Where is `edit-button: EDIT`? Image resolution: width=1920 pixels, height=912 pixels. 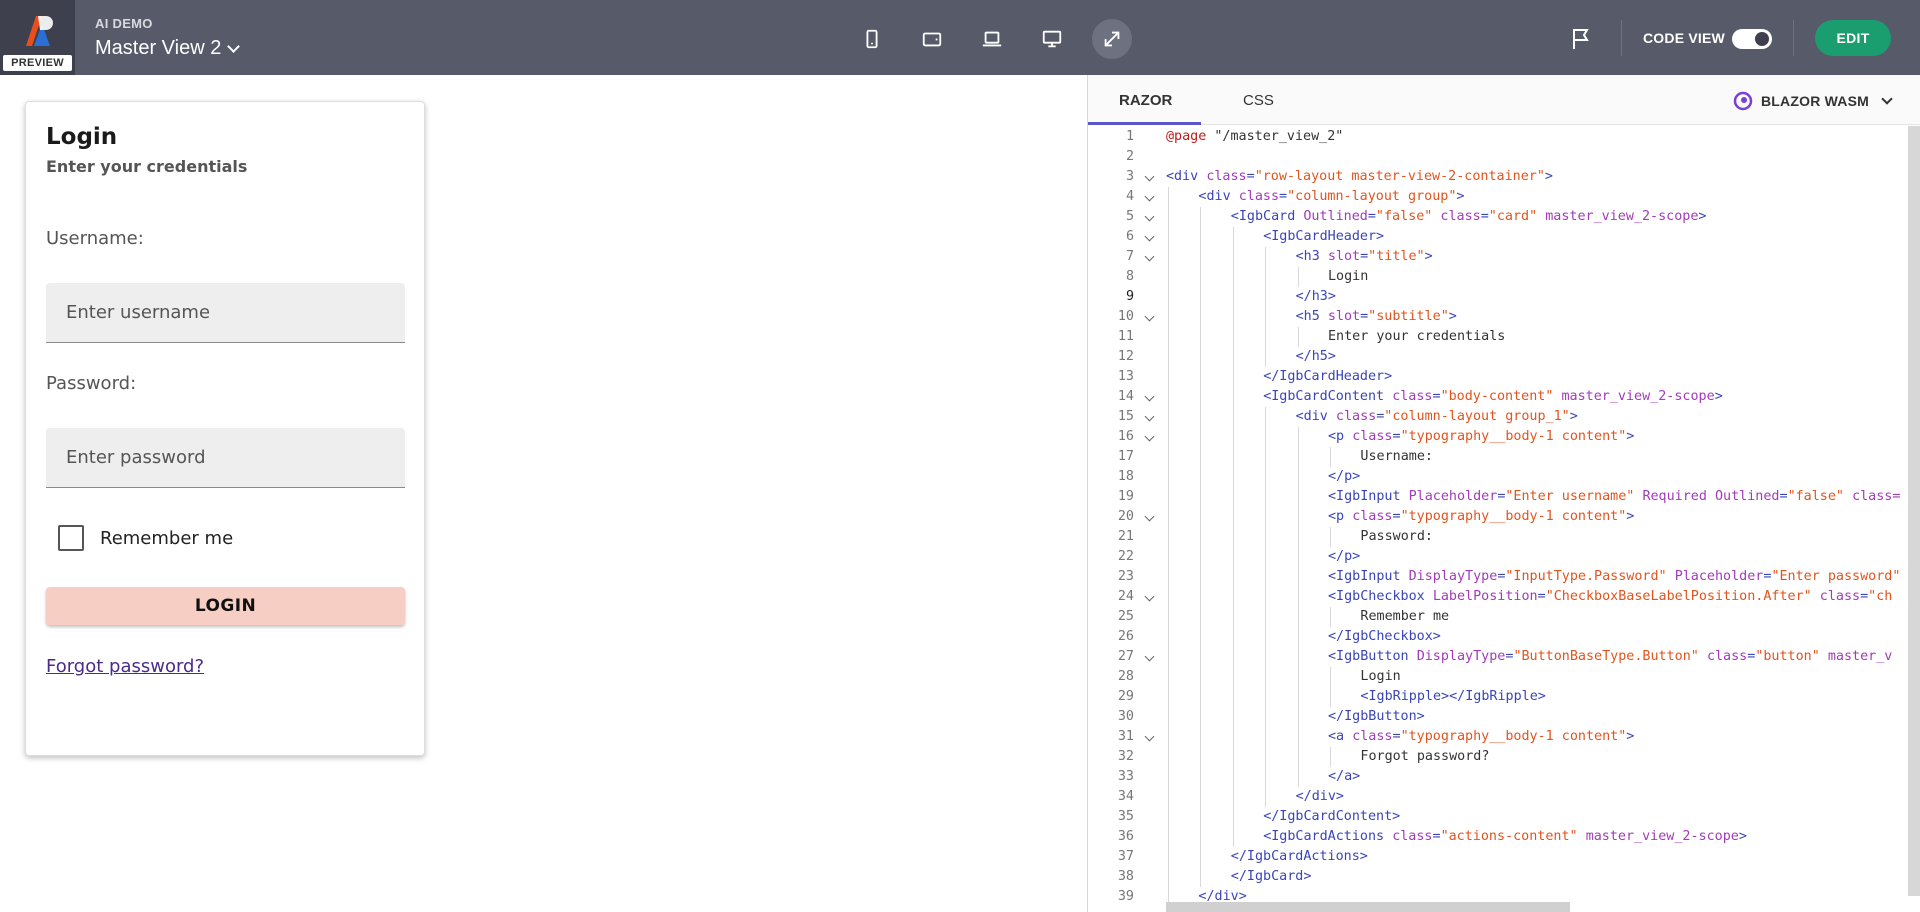
edit-button: EDIT is located at coordinates (1853, 38).